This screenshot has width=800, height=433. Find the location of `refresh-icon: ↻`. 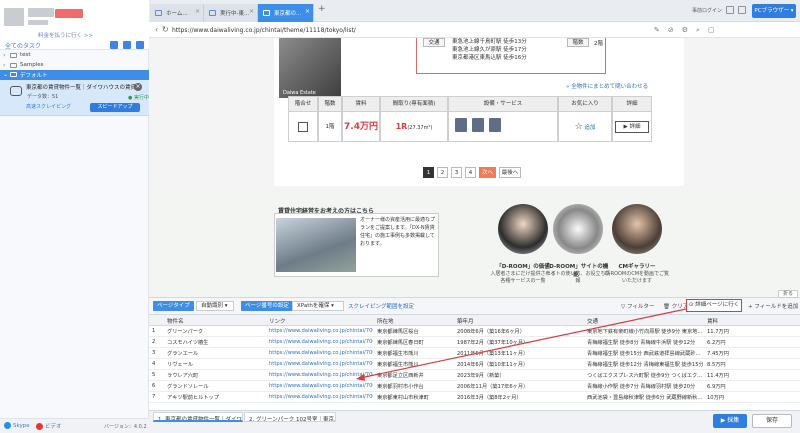

refresh-icon: ↻ is located at coordinates (165, 29).